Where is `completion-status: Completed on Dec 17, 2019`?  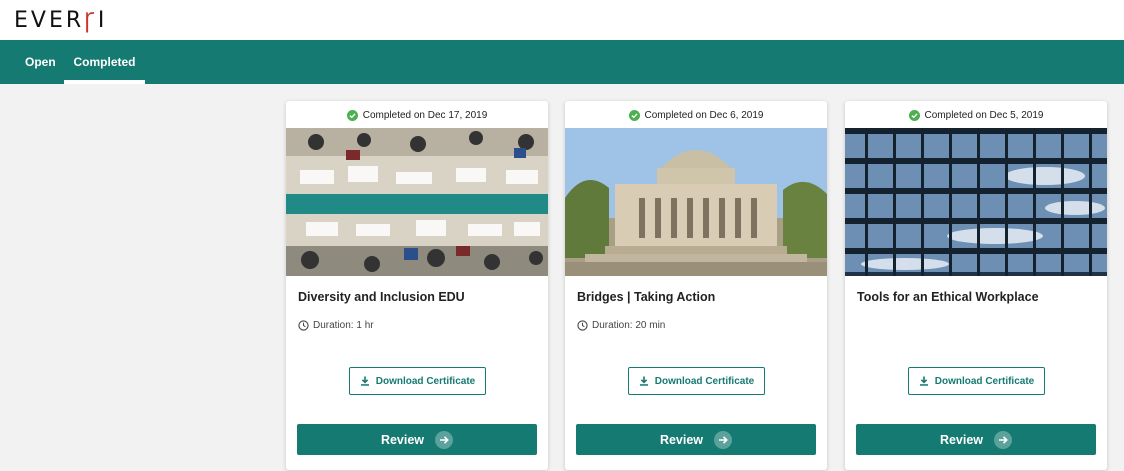
completion-status: Completed on Dec 17, 2019 is located at coordinates (417, 115).